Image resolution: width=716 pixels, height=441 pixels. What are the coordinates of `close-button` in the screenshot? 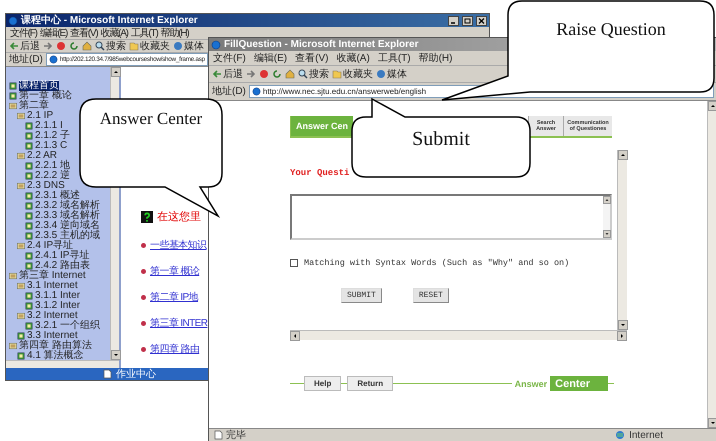 It's located at (481, 21).